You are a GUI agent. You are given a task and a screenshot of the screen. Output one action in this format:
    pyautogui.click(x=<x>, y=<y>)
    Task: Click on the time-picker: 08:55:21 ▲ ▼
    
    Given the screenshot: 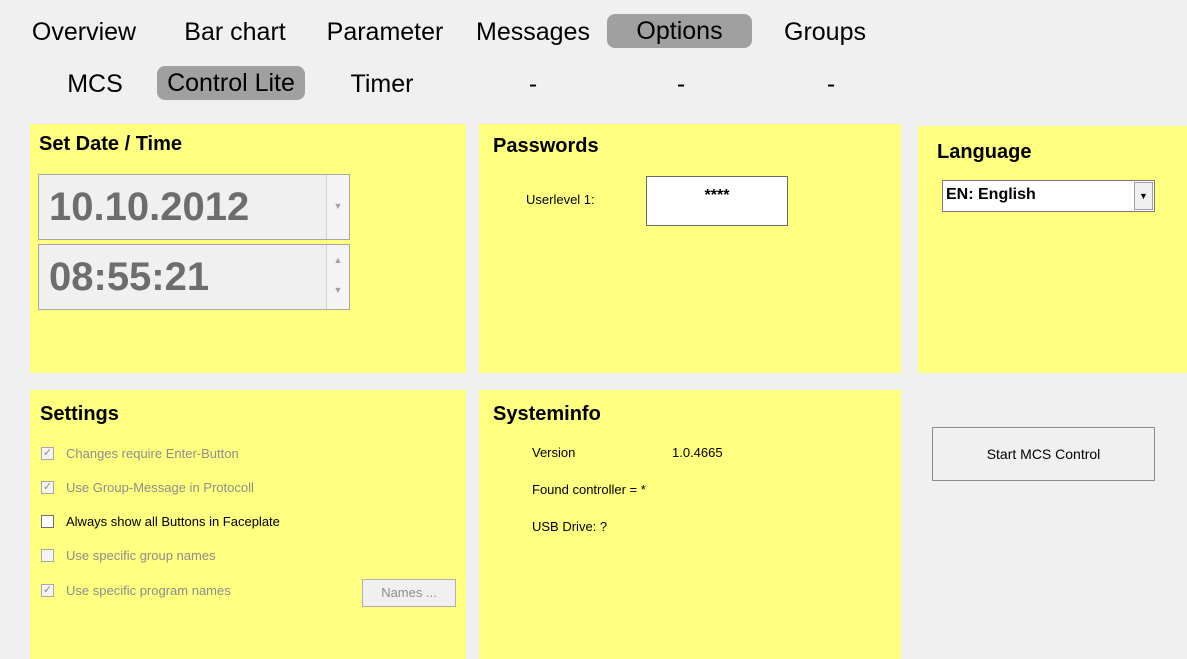 What is the action you would take?
    pyautogui.click(x=194, y=277)
    